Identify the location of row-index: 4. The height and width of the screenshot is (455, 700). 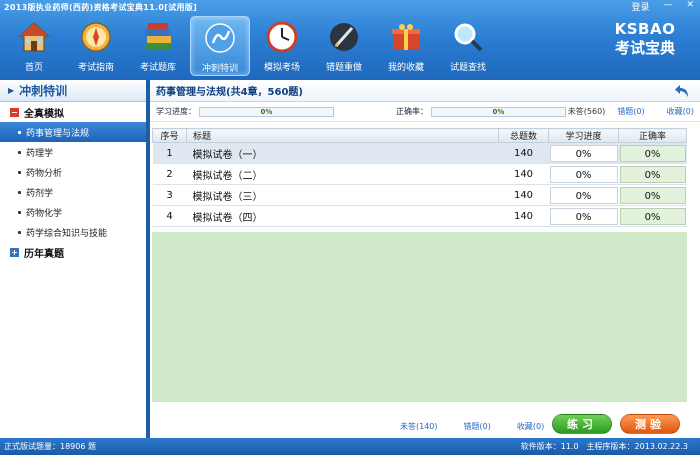
(169, 216).